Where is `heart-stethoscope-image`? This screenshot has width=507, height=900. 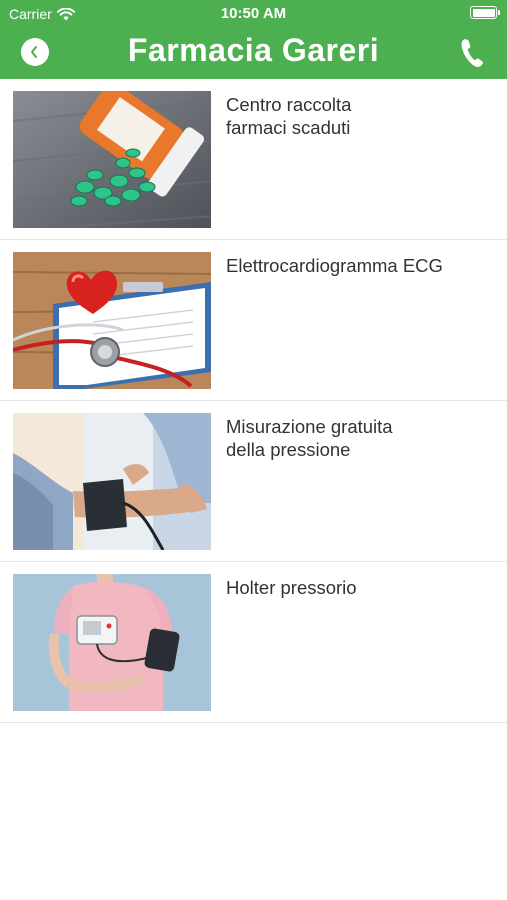
heart-stethoscope-image is located at coordinates (112, 320).